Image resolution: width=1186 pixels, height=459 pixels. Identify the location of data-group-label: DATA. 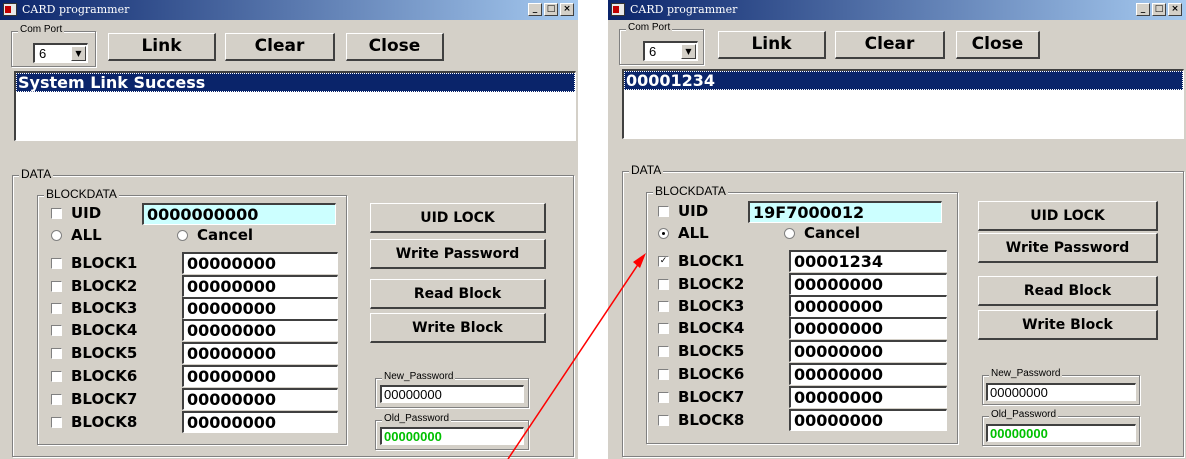
(36, 174).